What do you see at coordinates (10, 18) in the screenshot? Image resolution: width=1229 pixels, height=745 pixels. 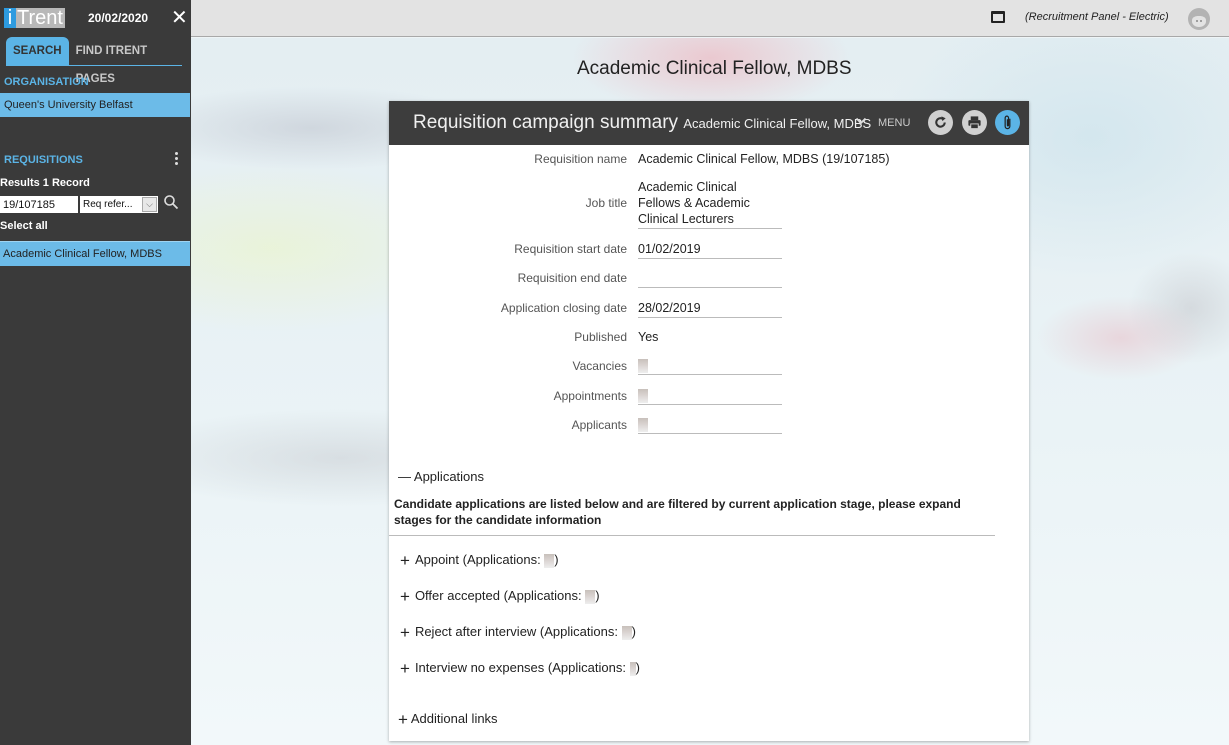 I see `logo-i: i` at bounding box center [10, 18].